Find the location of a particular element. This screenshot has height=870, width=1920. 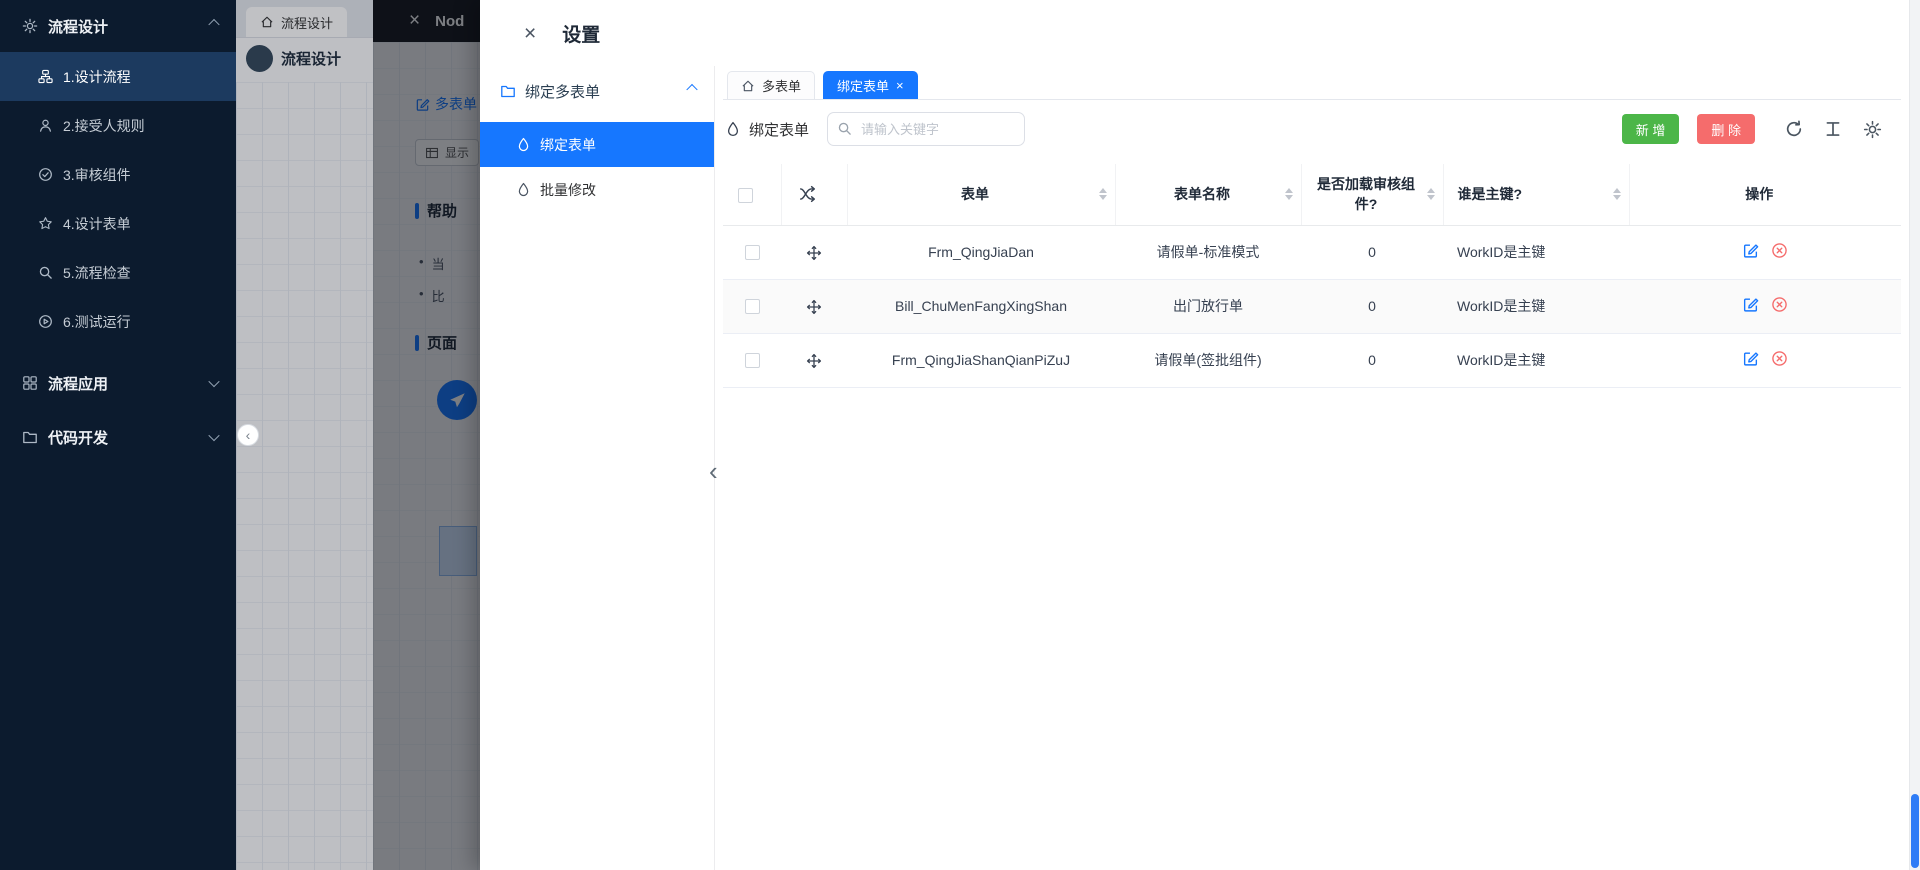

scrollbar-thumb is located at coordinates (1915, 831).